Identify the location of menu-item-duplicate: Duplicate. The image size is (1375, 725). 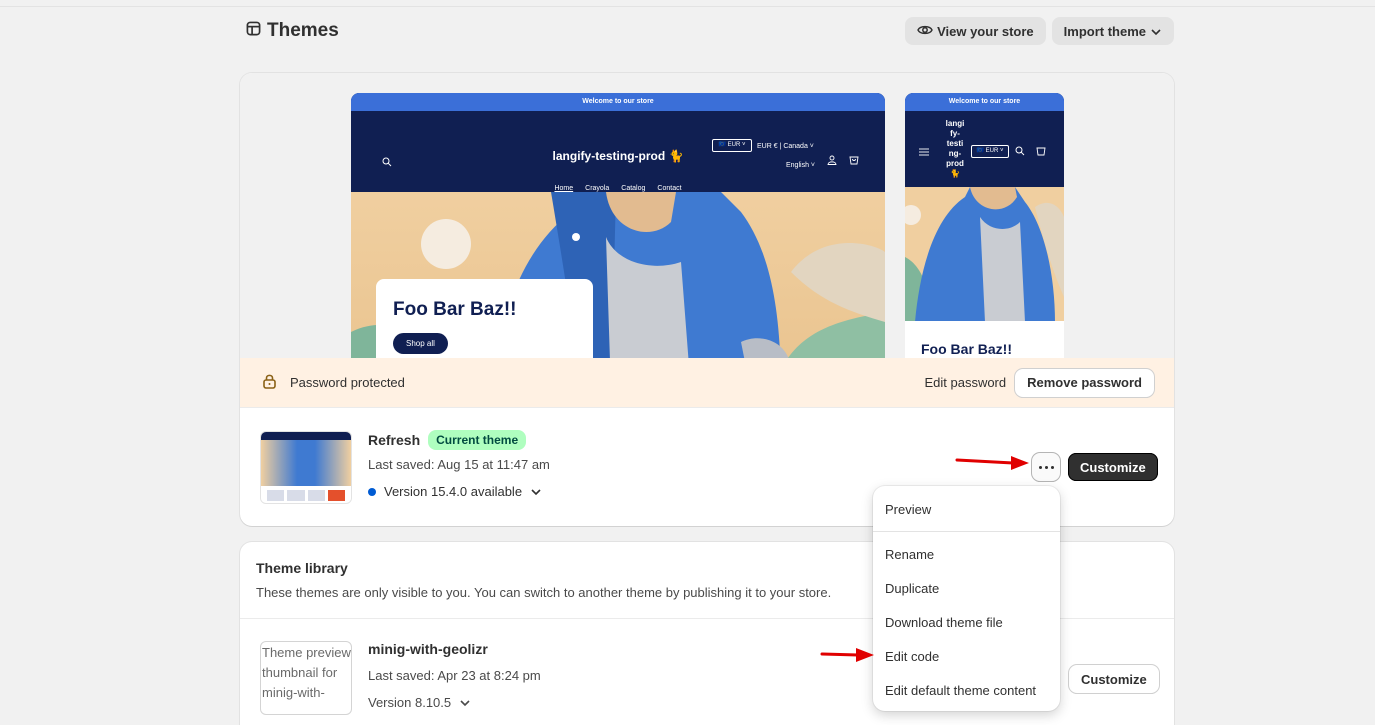
(966, 588).